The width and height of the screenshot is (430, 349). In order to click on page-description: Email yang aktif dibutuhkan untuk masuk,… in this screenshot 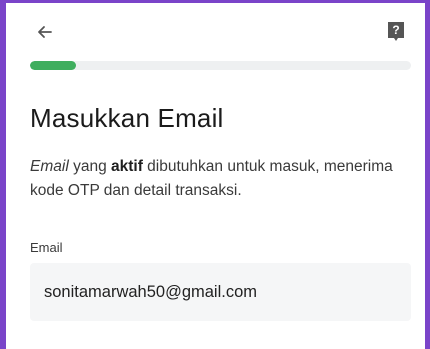, I will do `click(222, 179)`.